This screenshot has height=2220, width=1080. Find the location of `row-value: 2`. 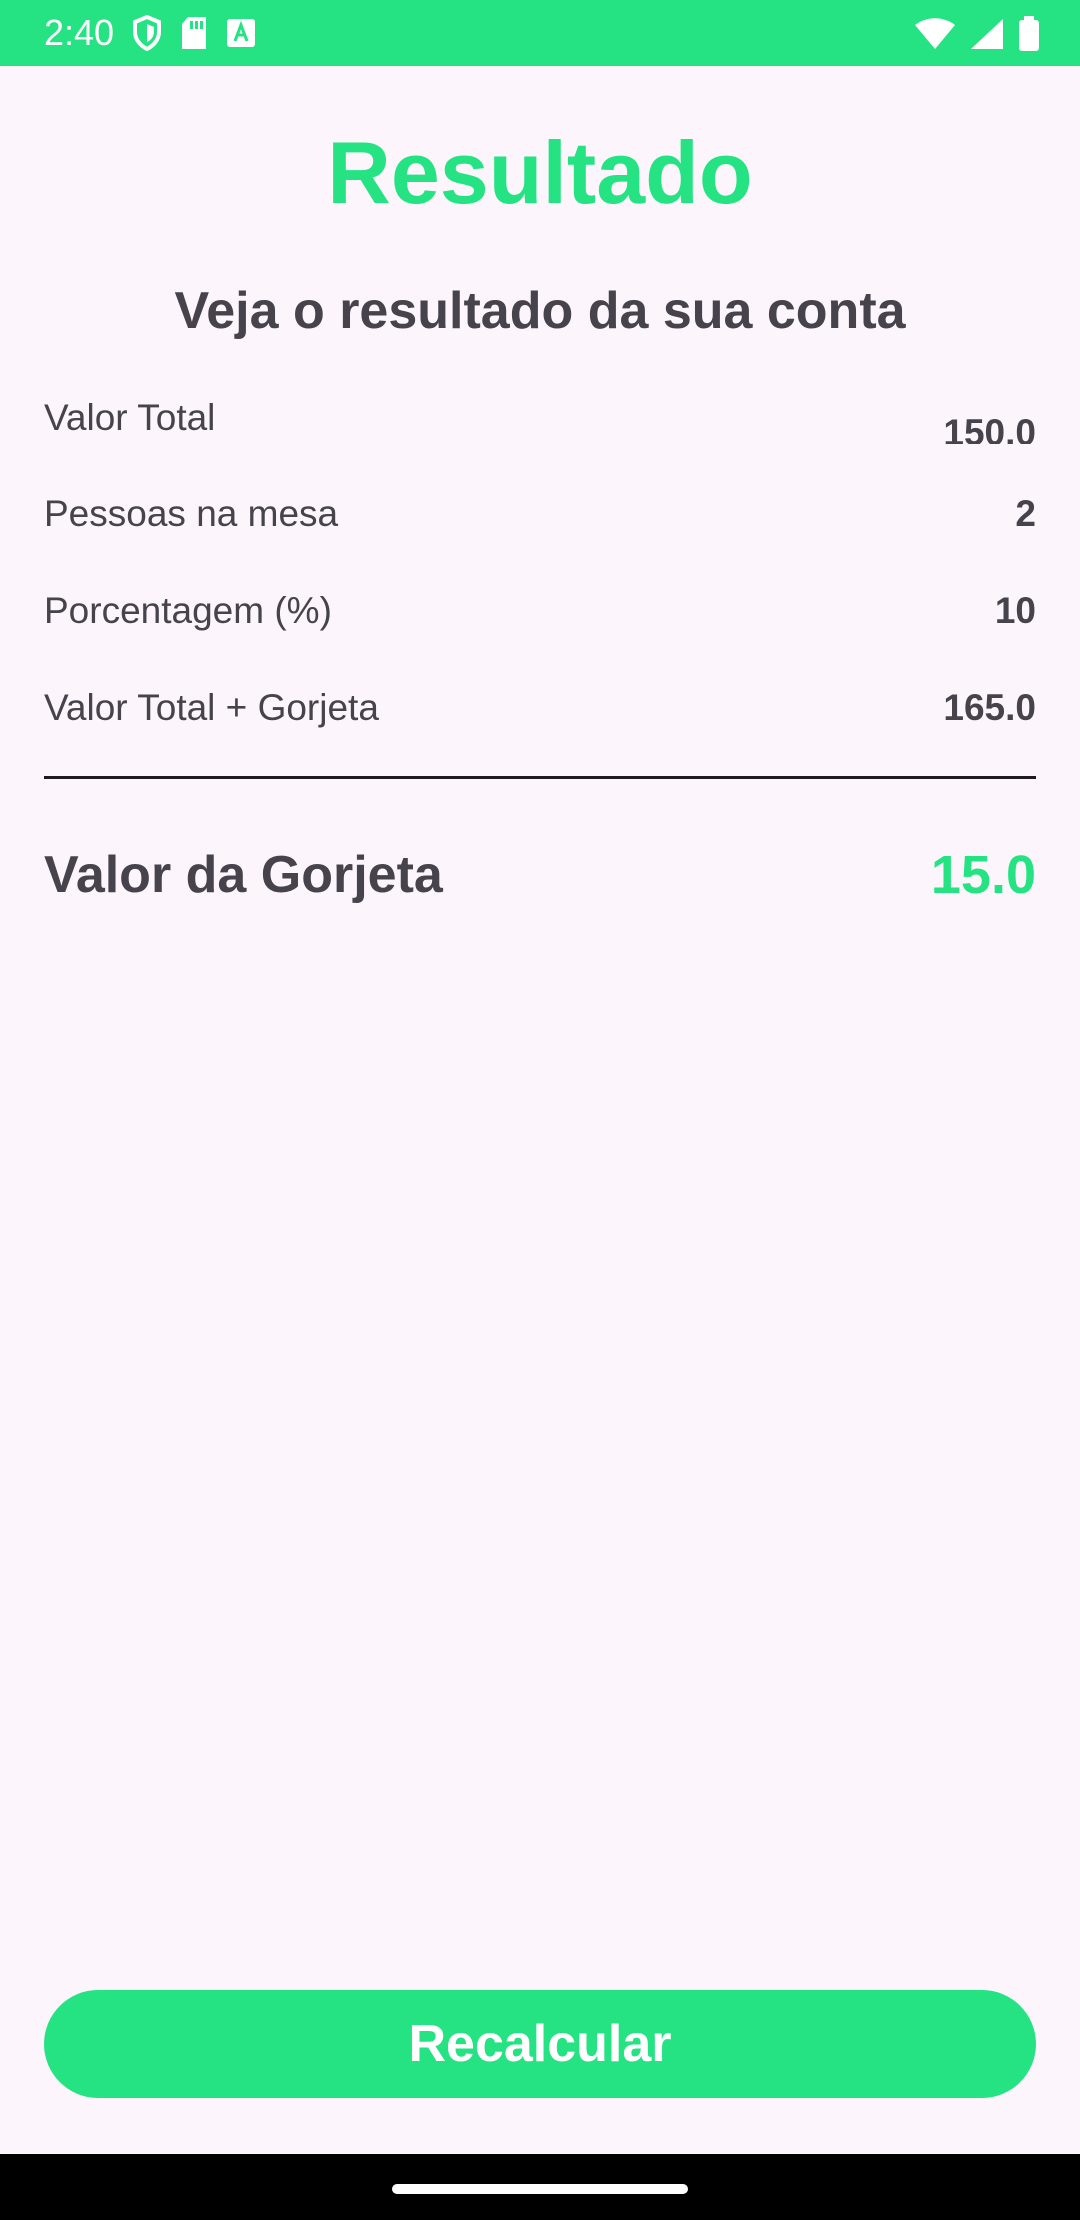

row-value: 2 is located at coordinates (1025, 513).